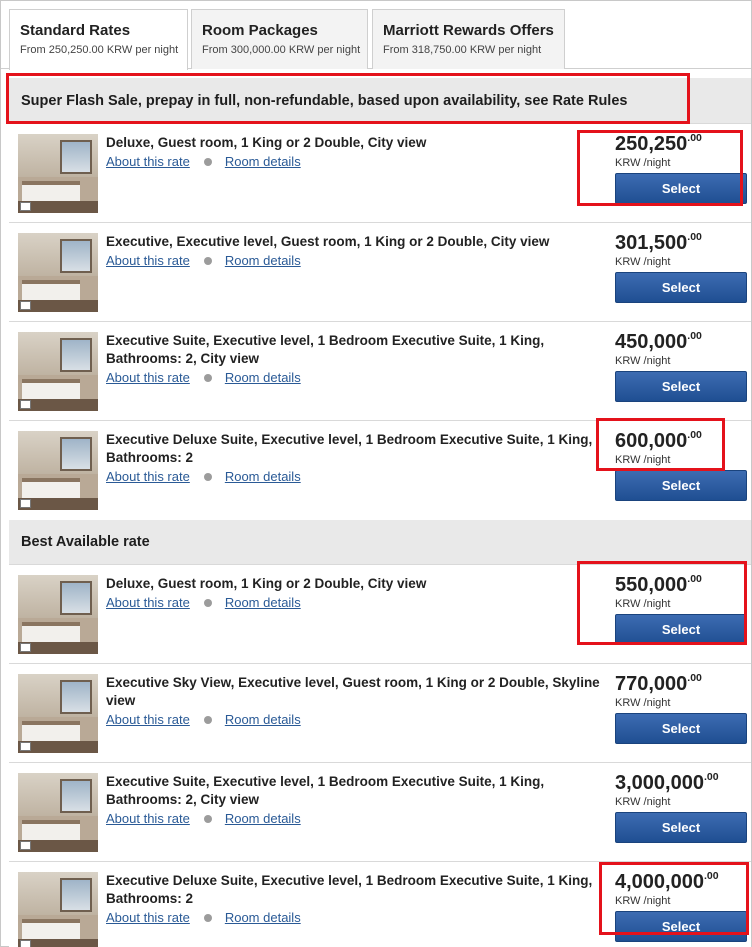 The image size is (752, 947). I want to click on room-price: 4,000,000.00, so click(667, 882).